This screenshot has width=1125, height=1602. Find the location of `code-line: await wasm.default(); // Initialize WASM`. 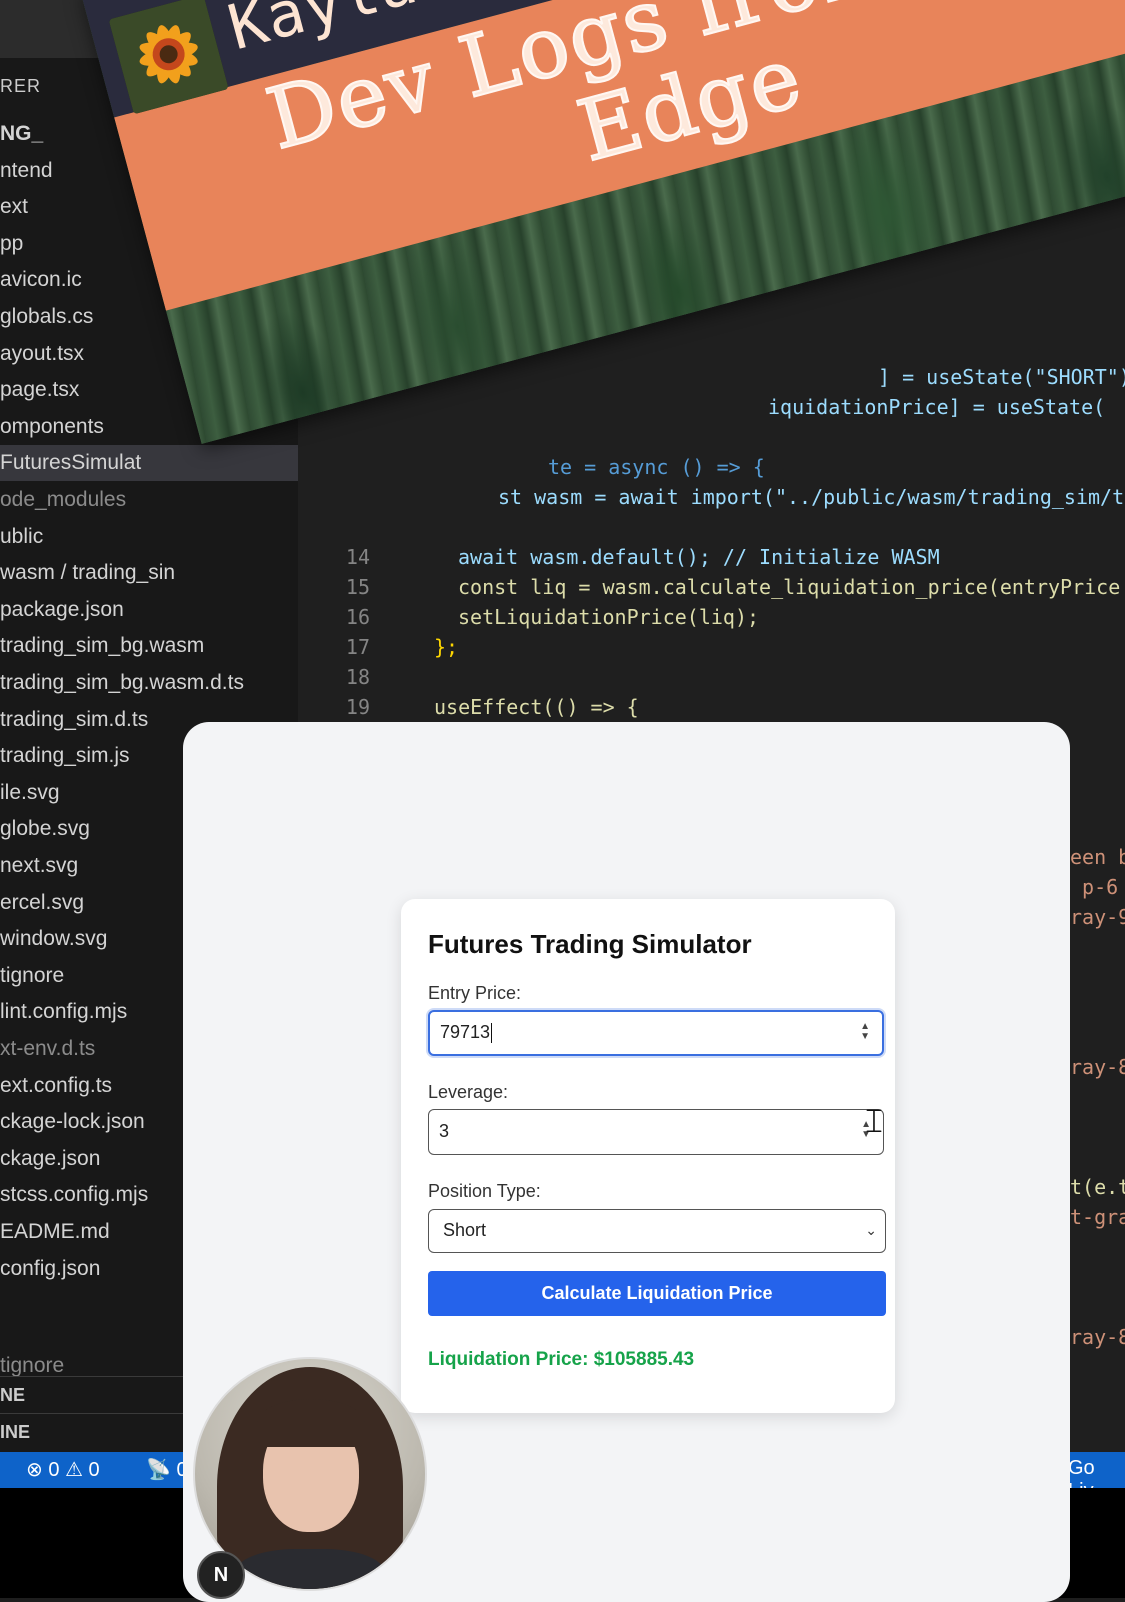

code-line: await wasm.default(); // Initialize WASM is located at coordinates (699, 557).